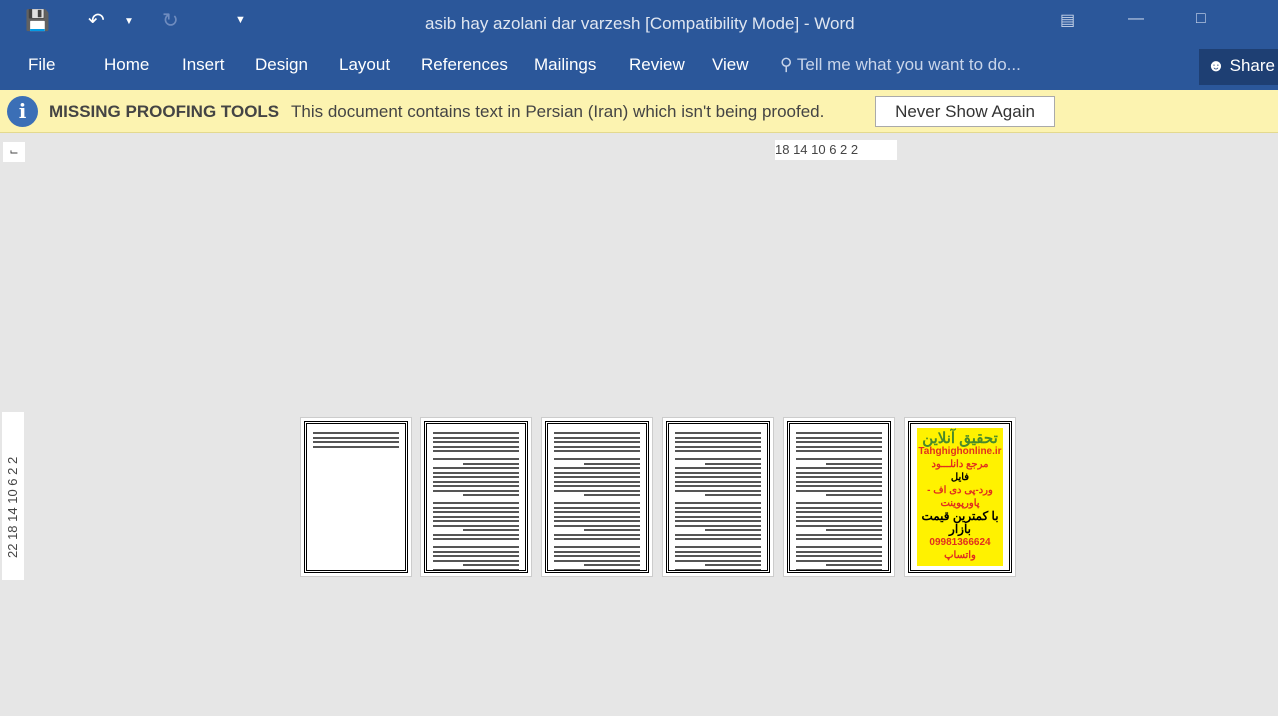 This screenshot has height=716, width=1278. Describe the element at coordinates (96, 20) in the screenshot. I see `undo-icon: ↶` at that location.